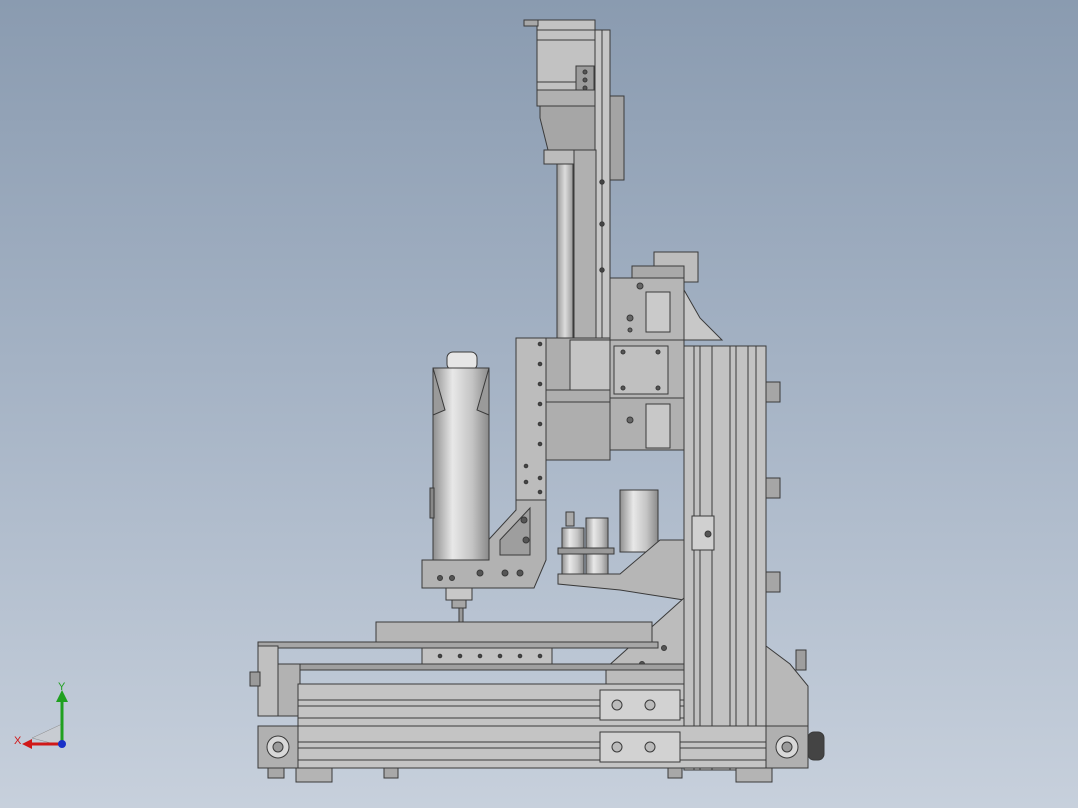 This screenshot has width=1078, height=808. Describe the element at coordinates (62, 687) in the screenshot. I see `y-axis-label: Y` at that location.